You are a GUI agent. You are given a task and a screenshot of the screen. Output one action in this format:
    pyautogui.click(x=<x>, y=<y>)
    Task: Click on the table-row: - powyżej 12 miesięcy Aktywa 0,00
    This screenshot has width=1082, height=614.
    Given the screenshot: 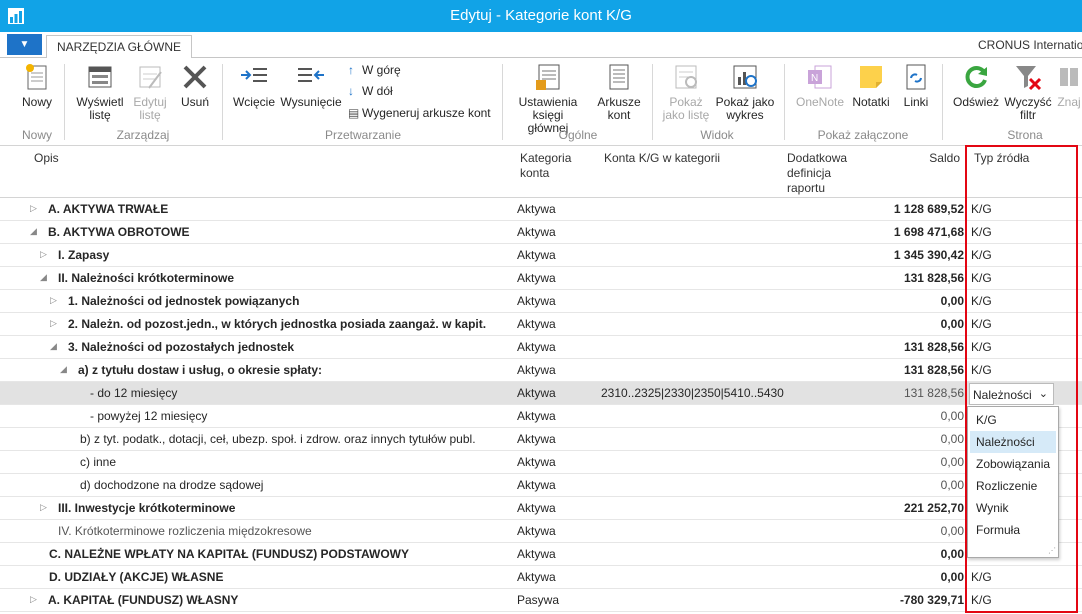 What is the action you would take?
    pyautogui.click(x=541, y=416)
    